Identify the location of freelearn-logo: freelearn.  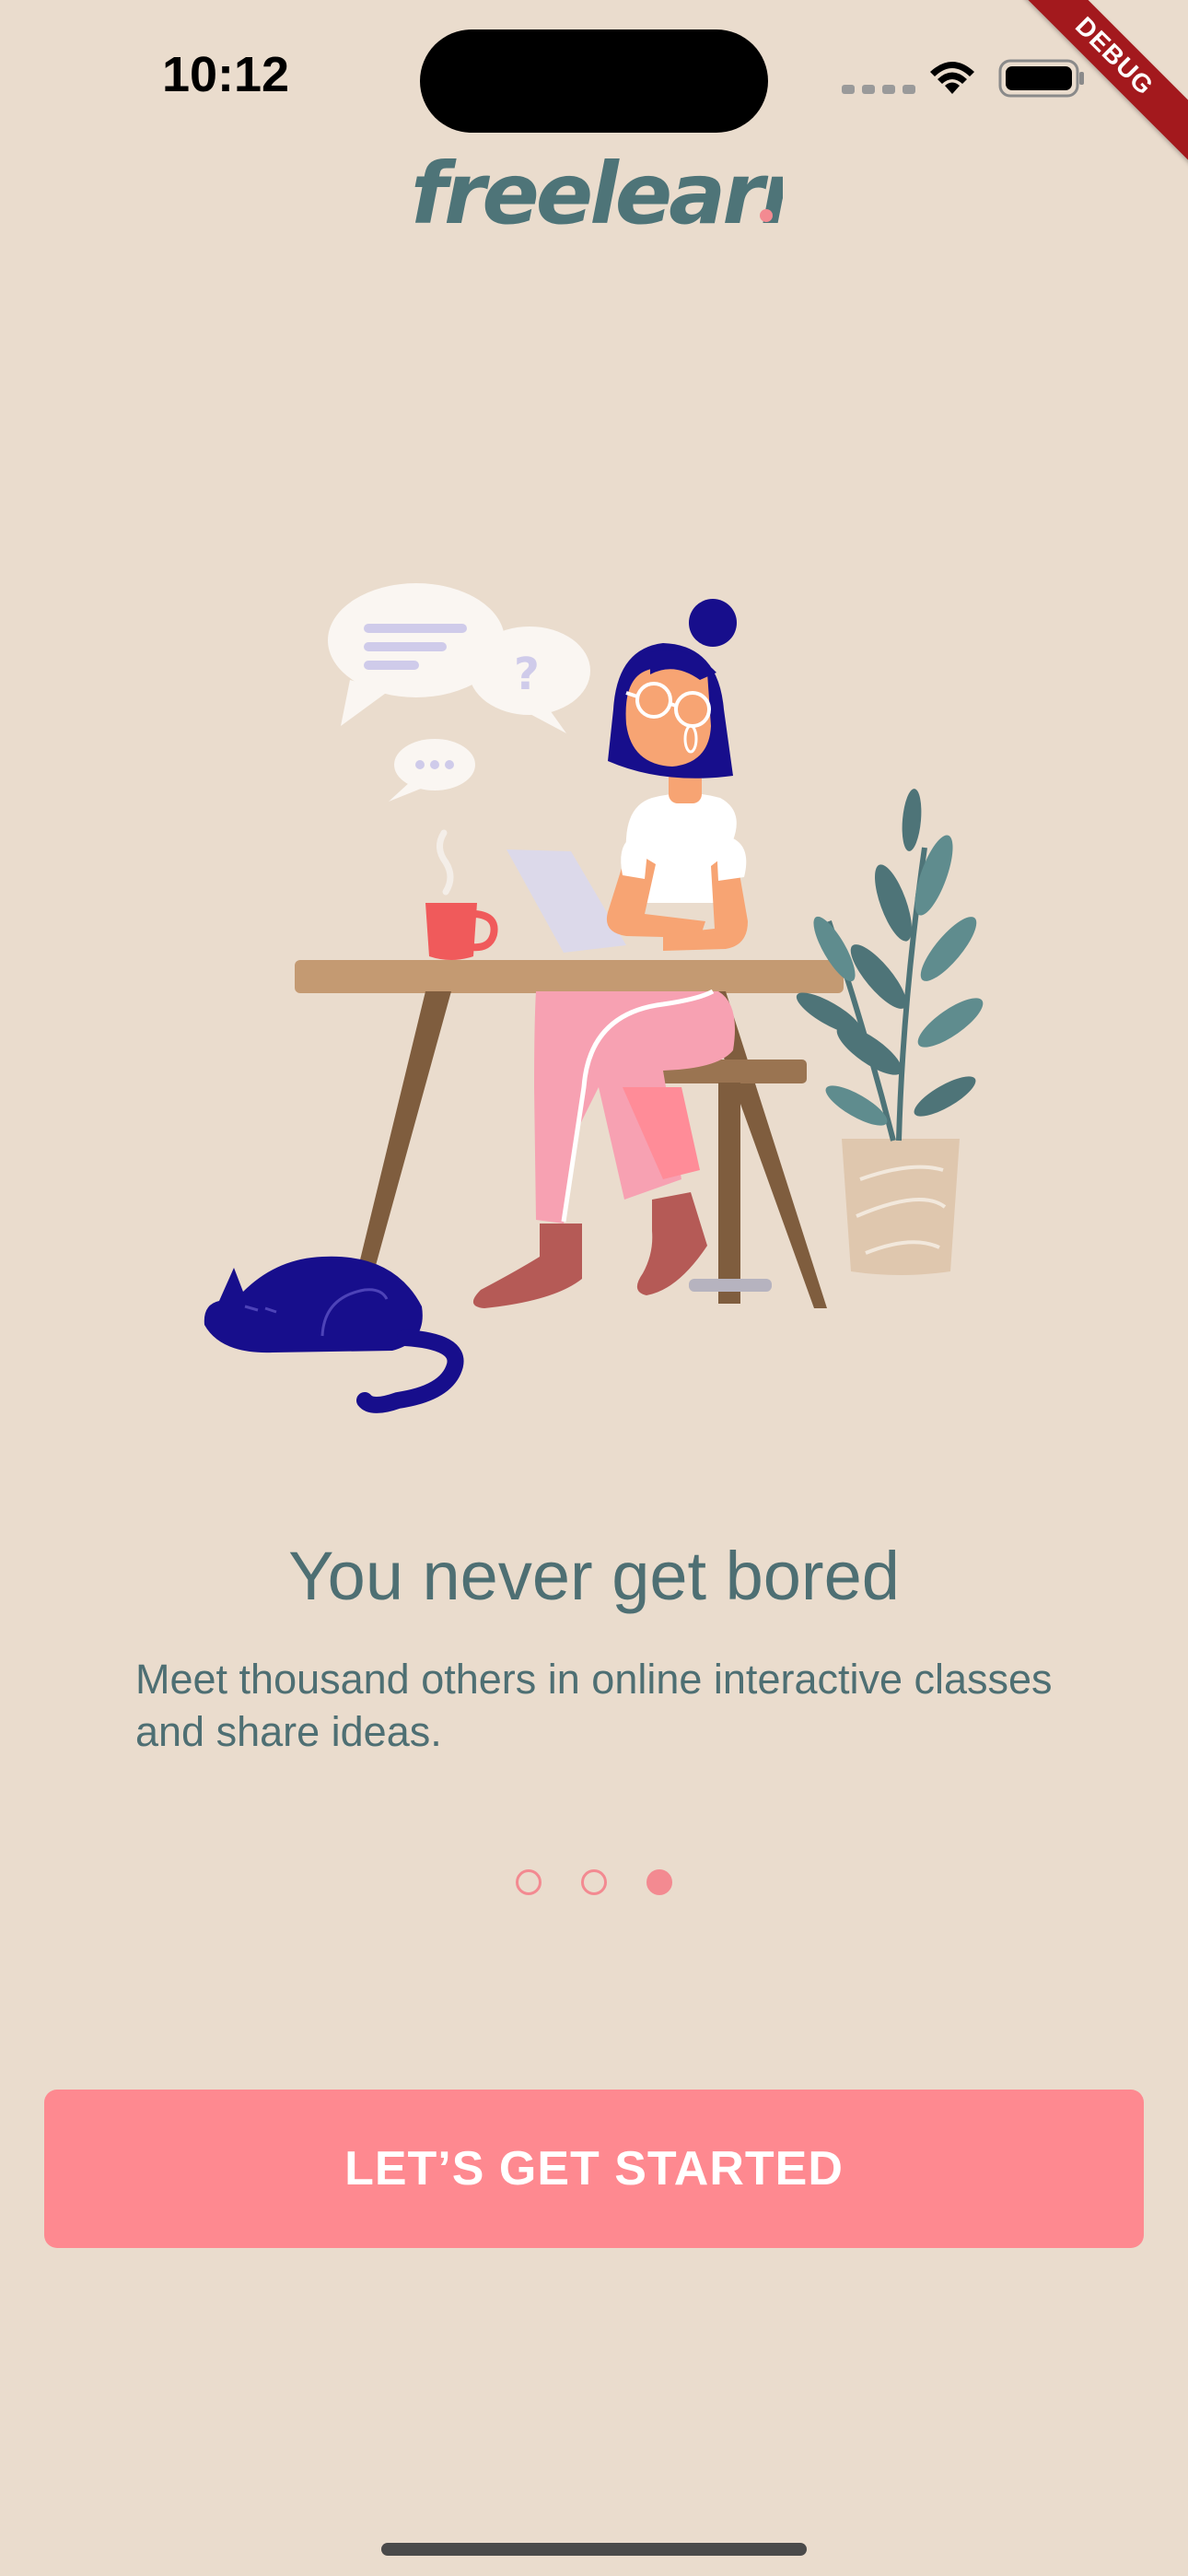
(613, 193).